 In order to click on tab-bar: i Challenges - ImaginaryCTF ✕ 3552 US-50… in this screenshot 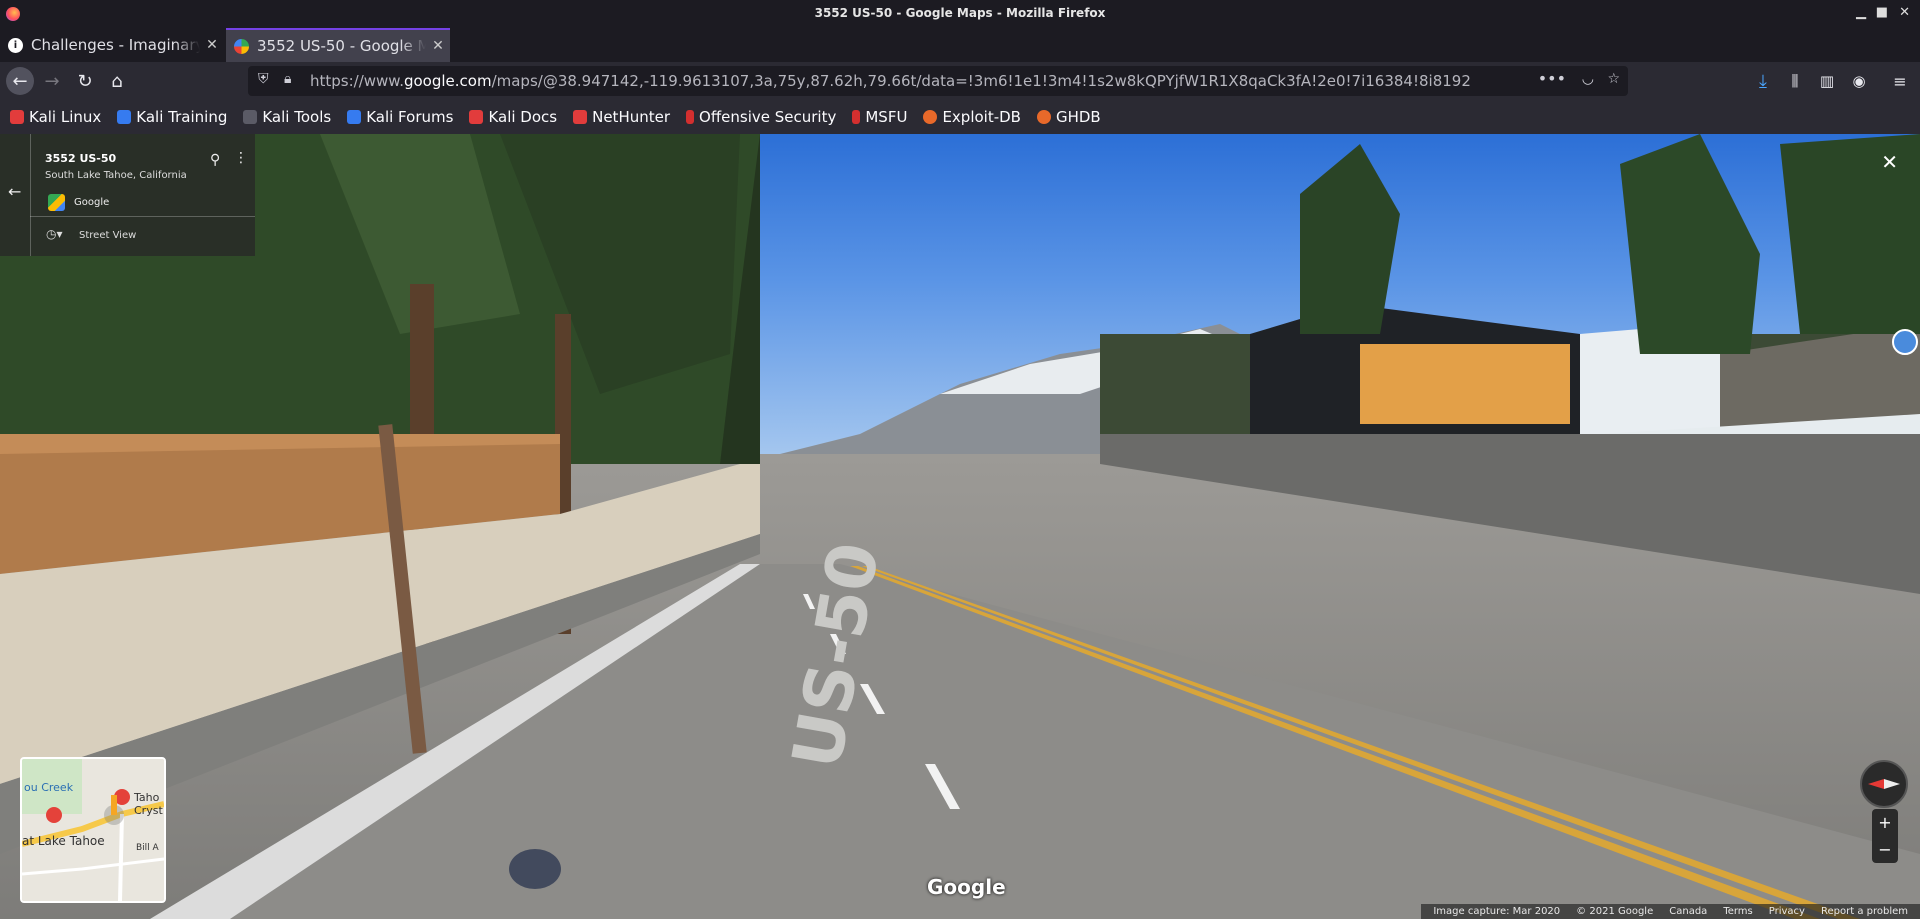, I will do `click(960, 55)`.